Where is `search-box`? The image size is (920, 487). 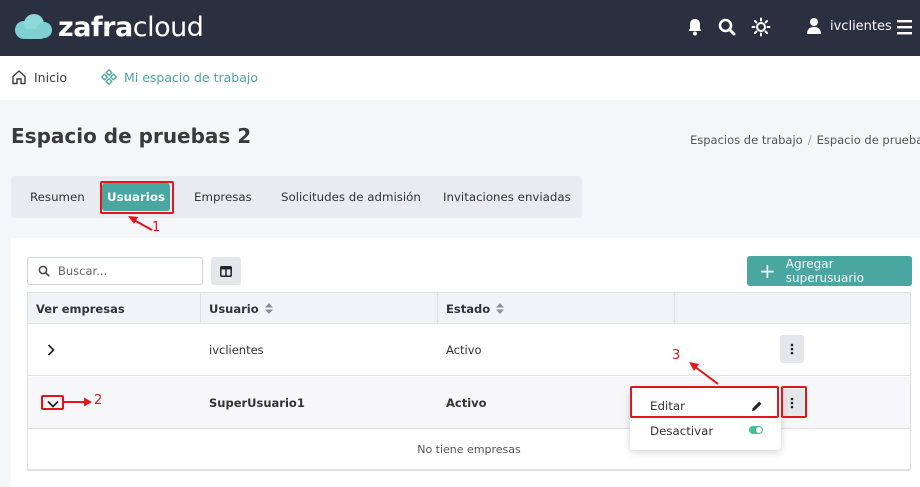
search-box is located at coordinates (115, 271).